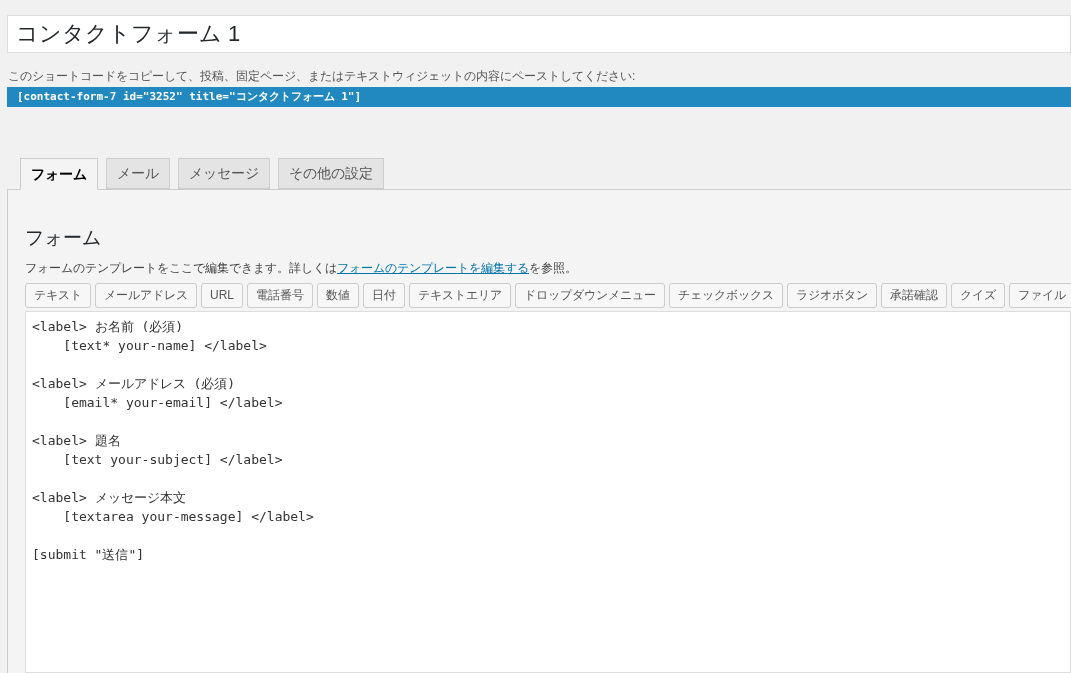 The width and height of the screenshot is (1071, 673). Describe the element at coordinates (188, 516) in the screenshot. I see `code-line: [textarea your-message] </label>` at that location.